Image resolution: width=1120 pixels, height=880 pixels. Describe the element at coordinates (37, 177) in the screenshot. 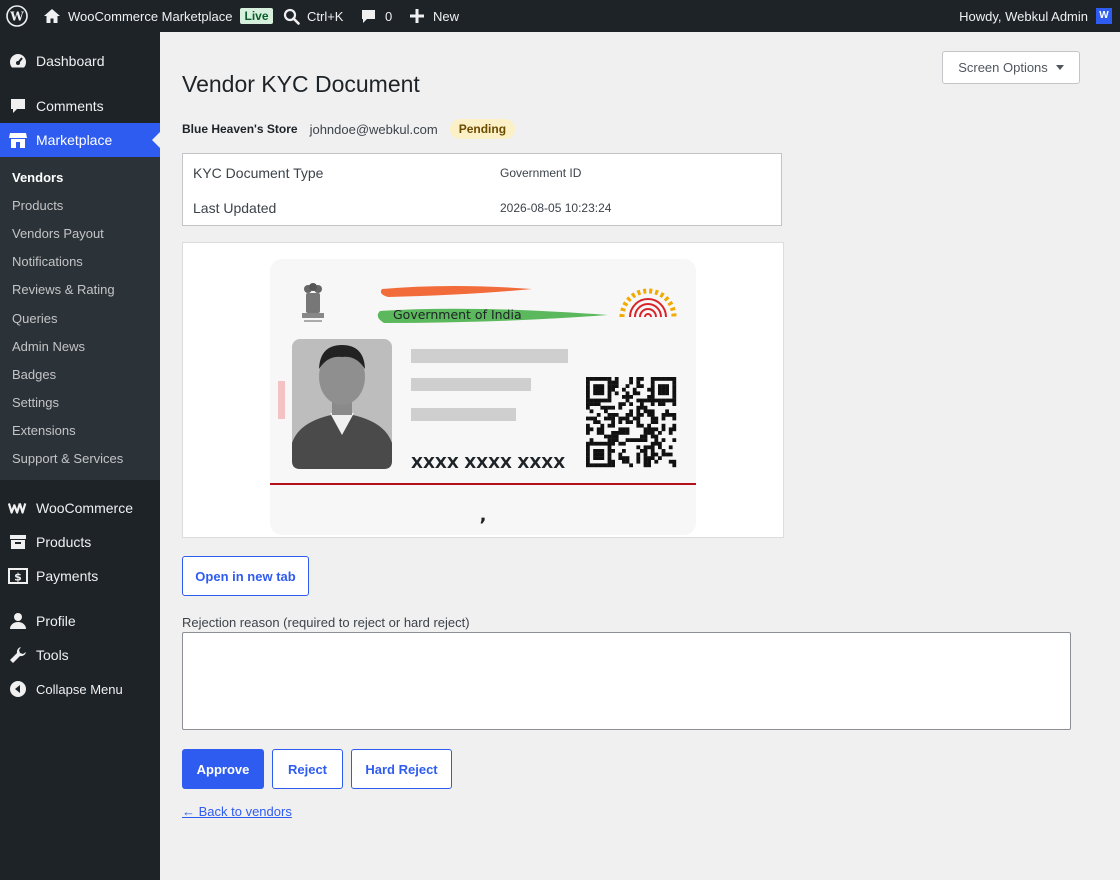

I see `submenu-item-vendors: Vendors` at that location.